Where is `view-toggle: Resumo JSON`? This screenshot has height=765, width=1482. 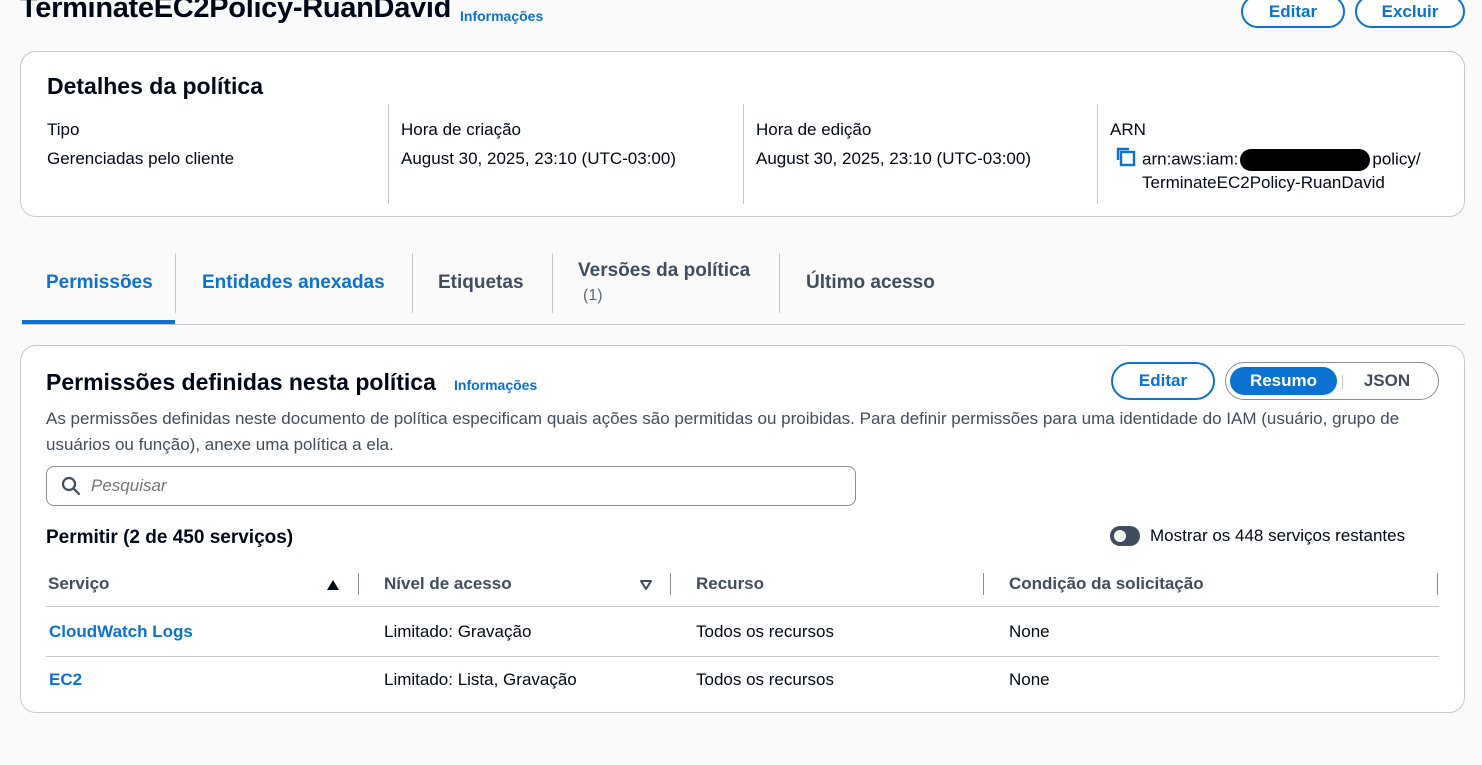
view-toggle: Resumo JSON is located at coordinates (1332, 381).